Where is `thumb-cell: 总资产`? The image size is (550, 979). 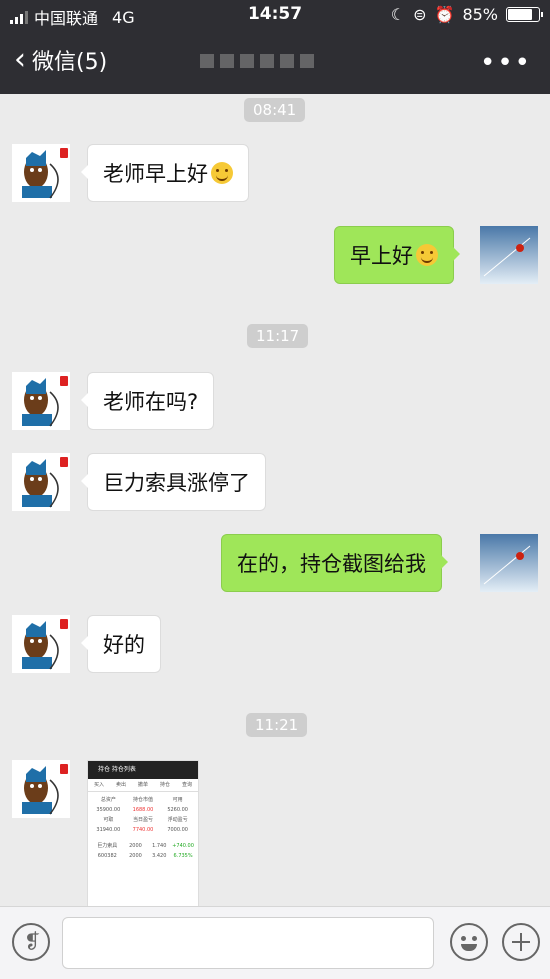
thumb-cell: 总资产 is located at coordinates (108, 800).